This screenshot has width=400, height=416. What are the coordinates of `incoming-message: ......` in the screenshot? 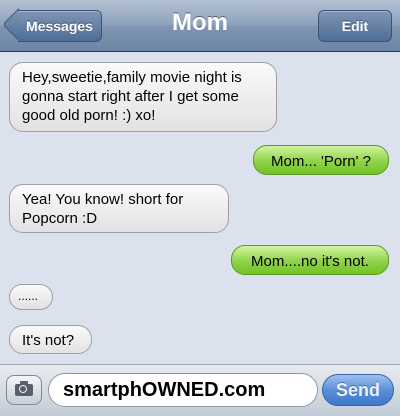 It's located at (31, 297).